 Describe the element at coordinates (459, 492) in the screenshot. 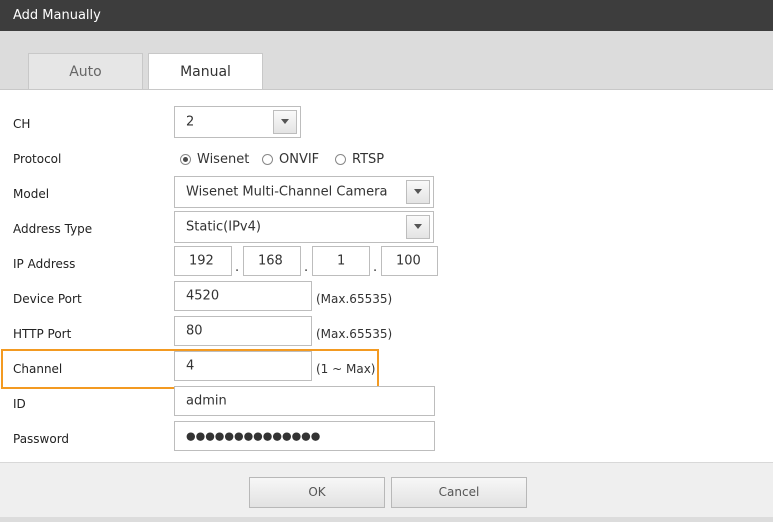

I see `cancel-button: Cancel` at that location.